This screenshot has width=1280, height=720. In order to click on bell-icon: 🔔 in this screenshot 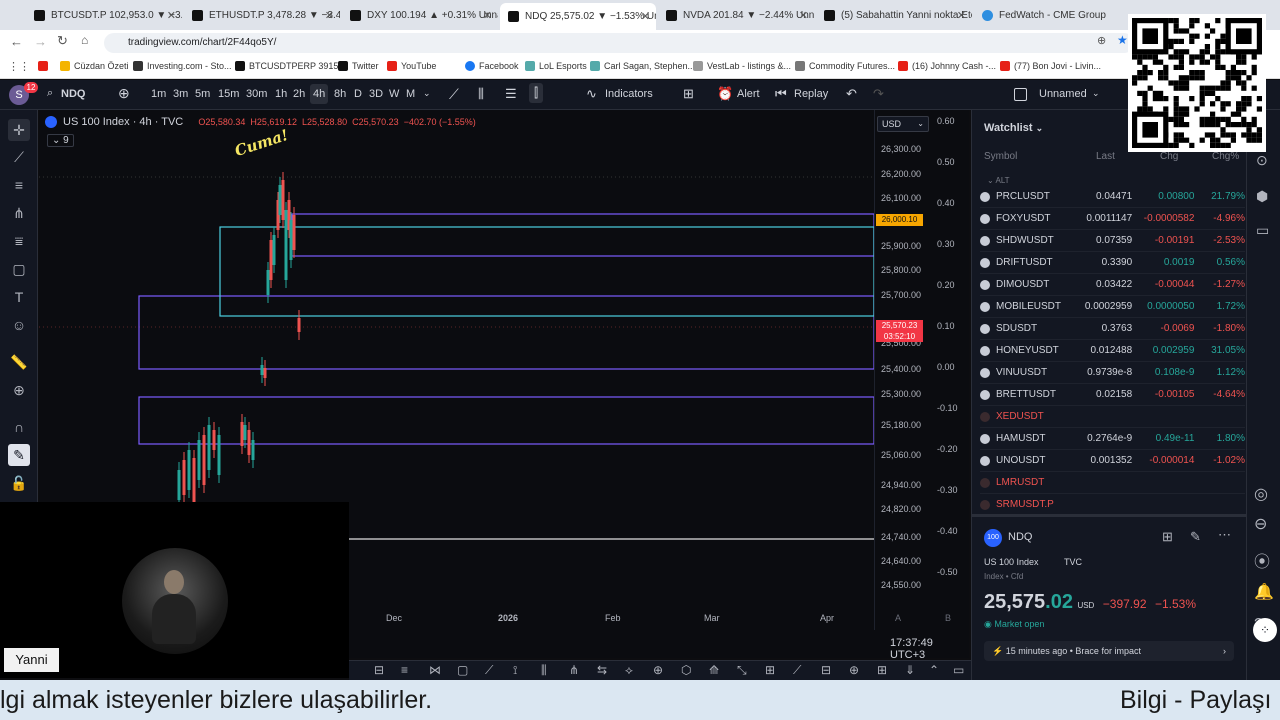, I will do `click(1264, 592)`.